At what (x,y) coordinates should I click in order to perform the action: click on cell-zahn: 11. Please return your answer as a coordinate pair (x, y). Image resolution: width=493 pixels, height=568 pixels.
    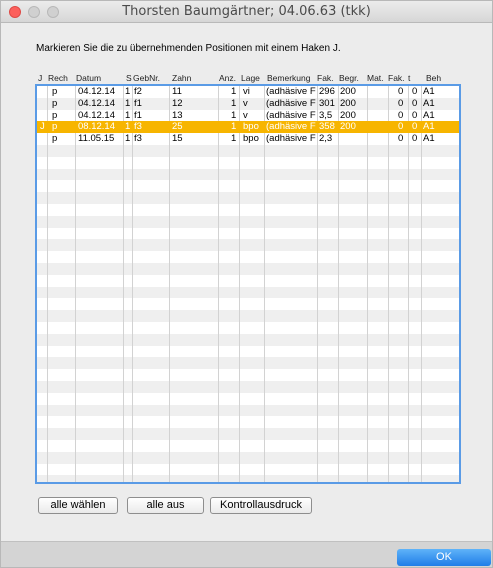
    Looking at the image, I should click on (177, 91).